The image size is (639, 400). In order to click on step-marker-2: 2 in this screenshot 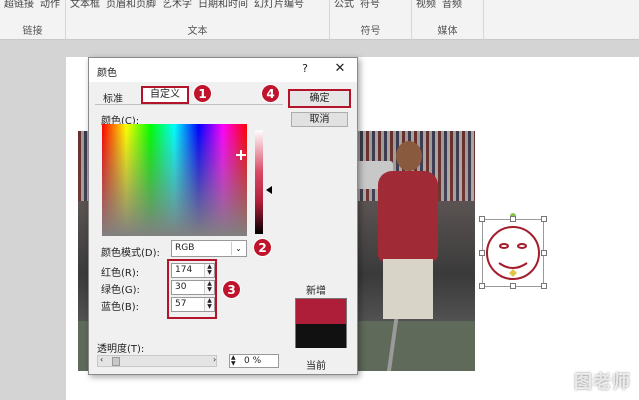, I will do `click(262, 247)`.